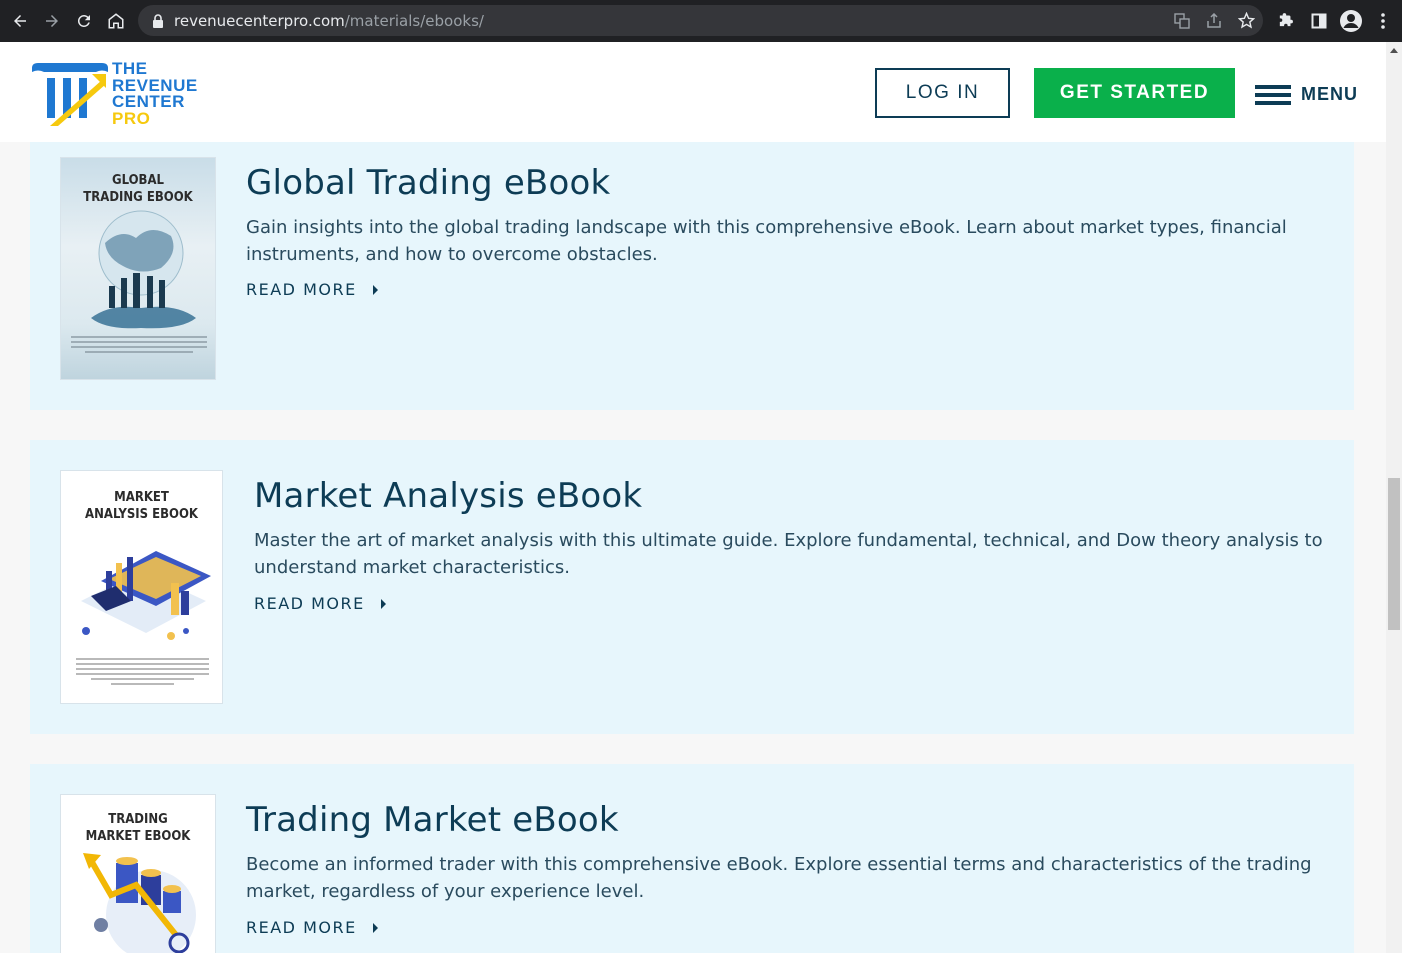 The width and height of the screenshot is (1402, 953). What do you see at coordinates (1319, 21) in the screenshot?
I see `side-panel-icon` at bounding box center [1319, 21].